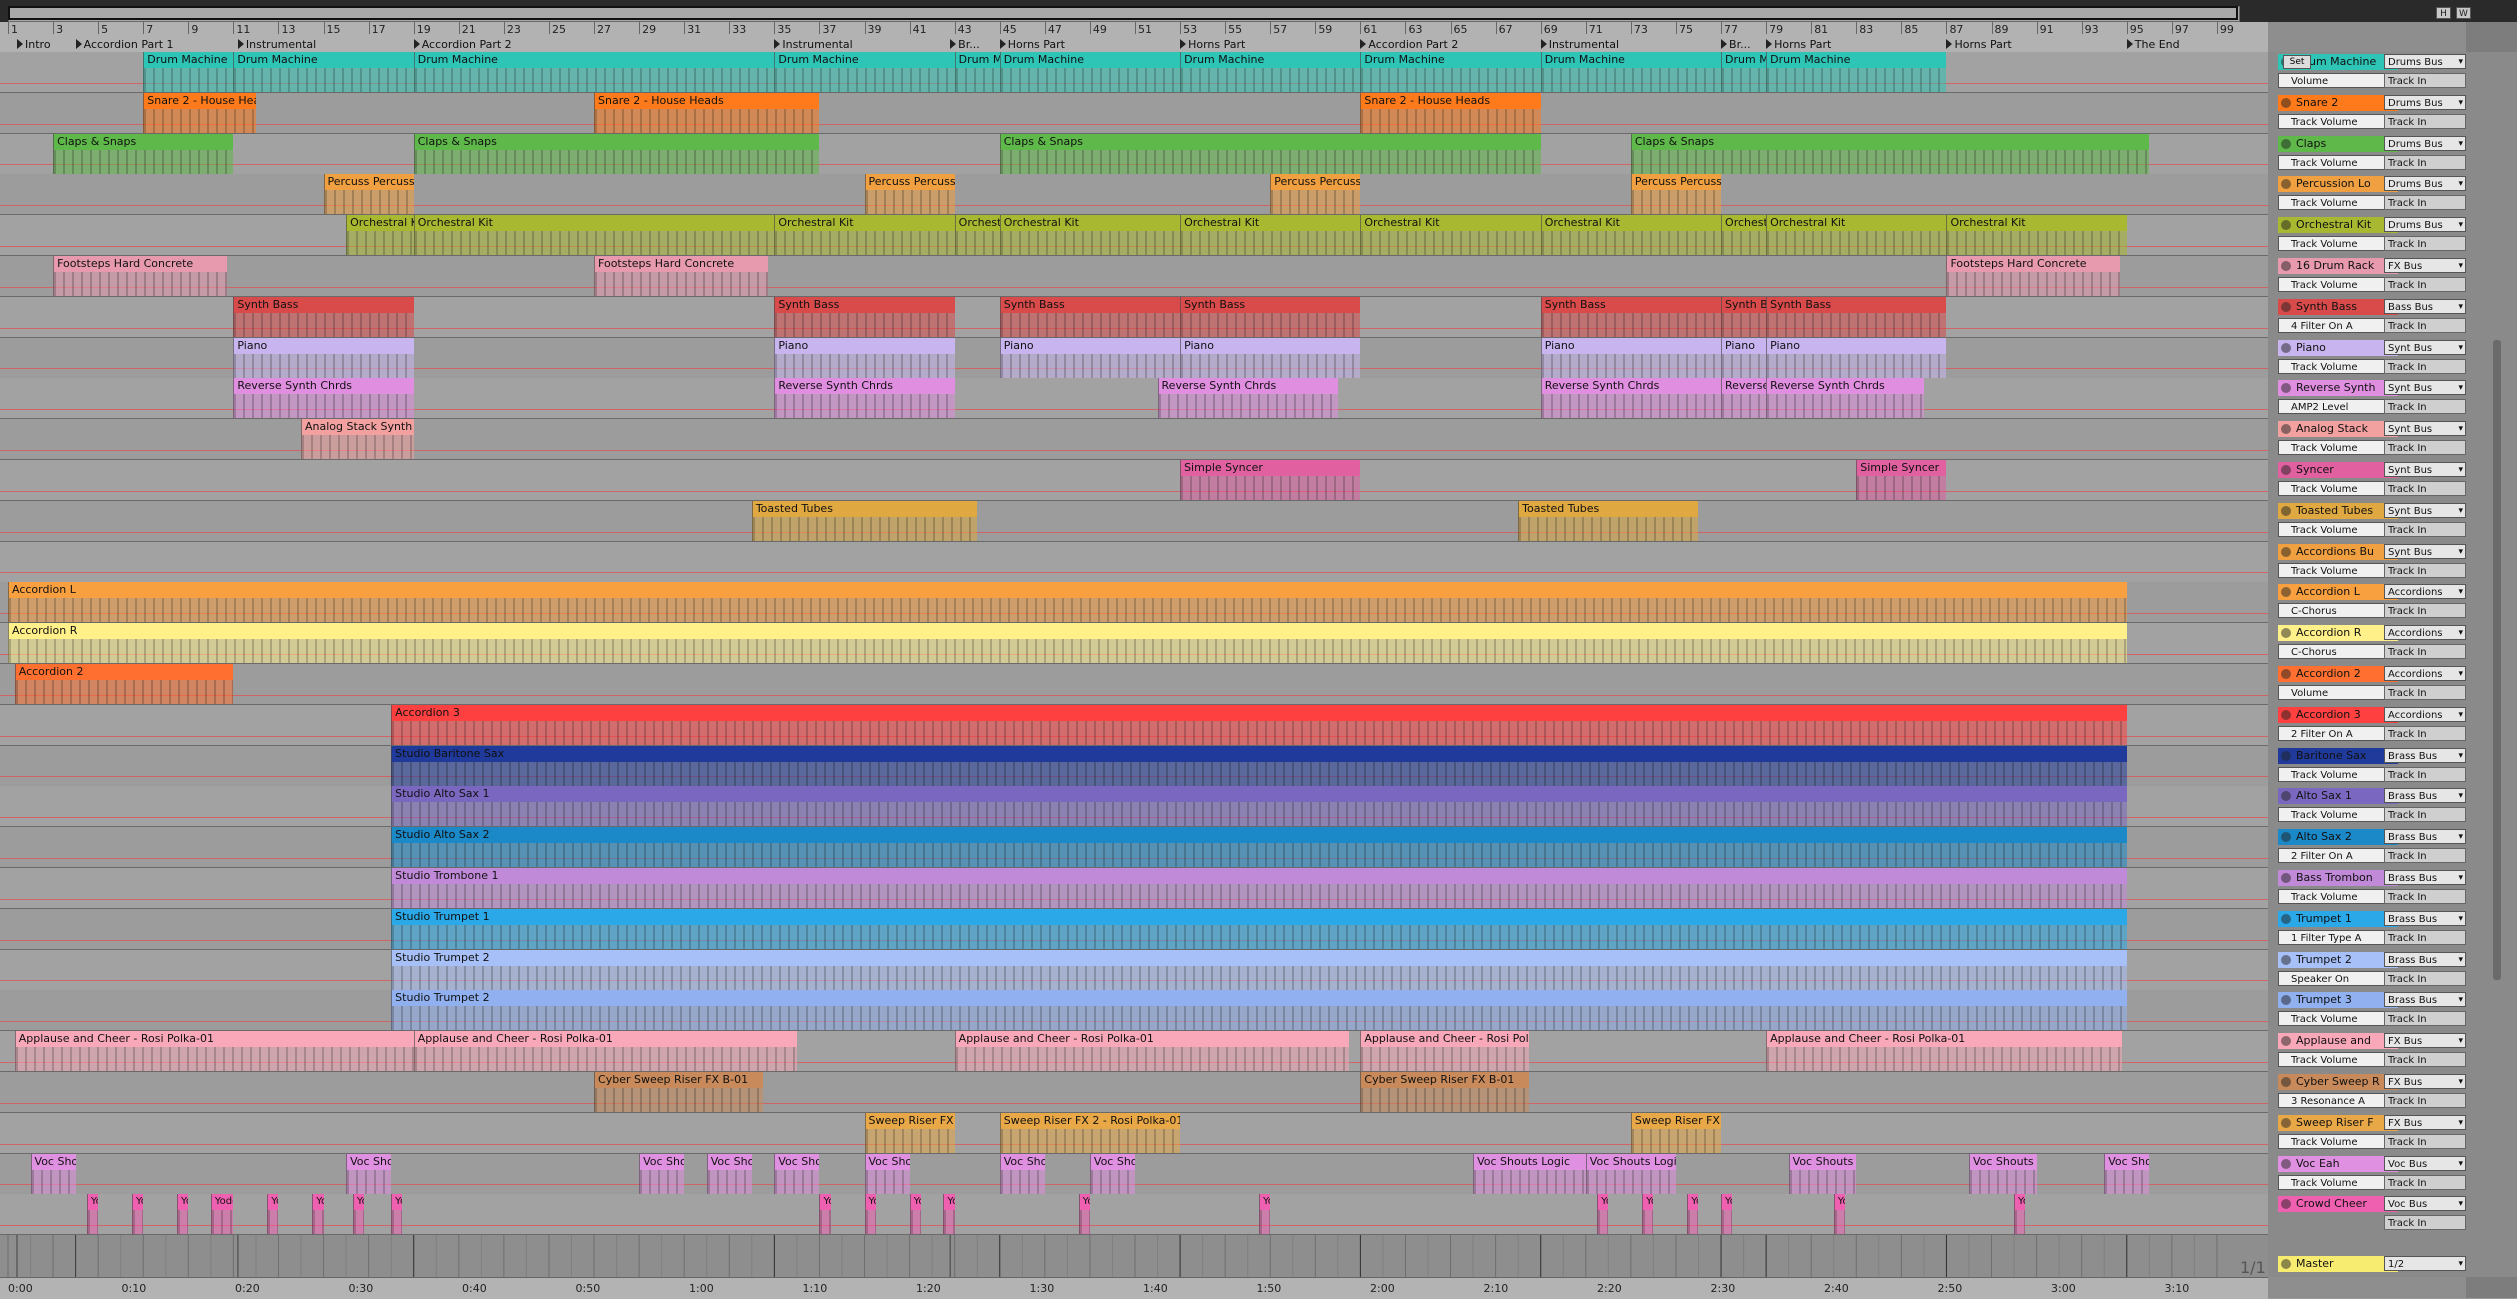 The height and width of the screenshot is (1299, 2517). I want to click on track-lane, so click(1134, 562).